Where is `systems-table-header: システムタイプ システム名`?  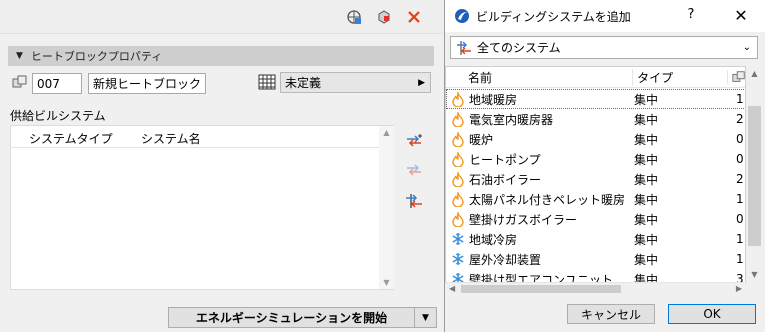 systems-table-header: システムタイプ システム名 is located at coordinates (195, 137).